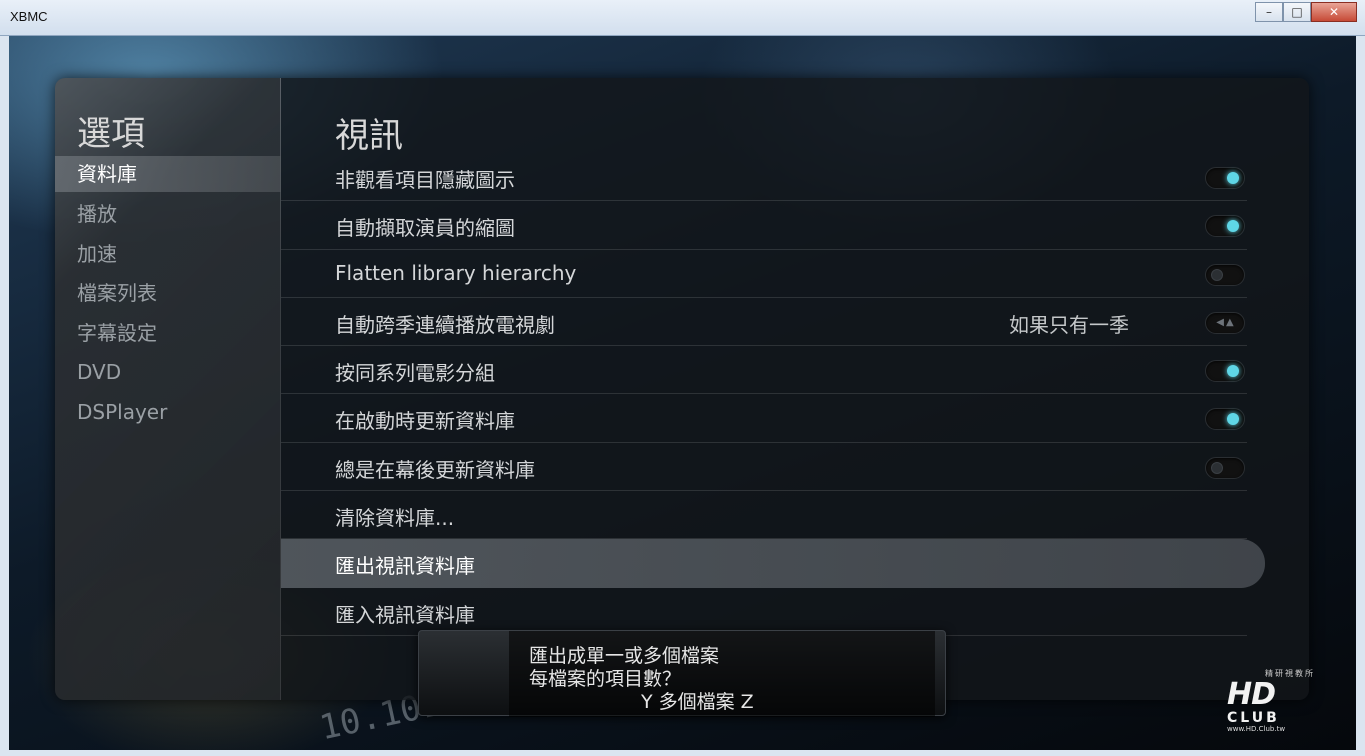  Describe the element at coordinates (168, 334) in the screenshot. I see `sidebar-item-subtitles: 字幕設定` at that location.